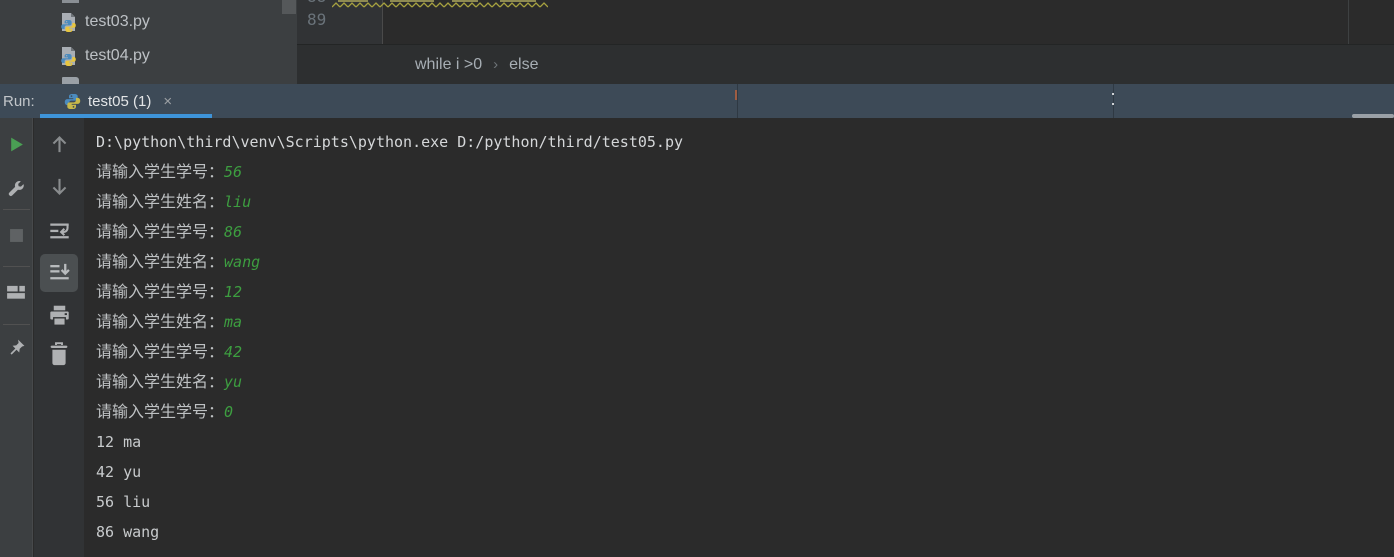 The width and height of the screenshot is (1394, 557). What do you see at coordinates (745, 202) in the screenshot?
I see `console-line: 请输入学生姓名：liu` at bounding box center [745, 202].